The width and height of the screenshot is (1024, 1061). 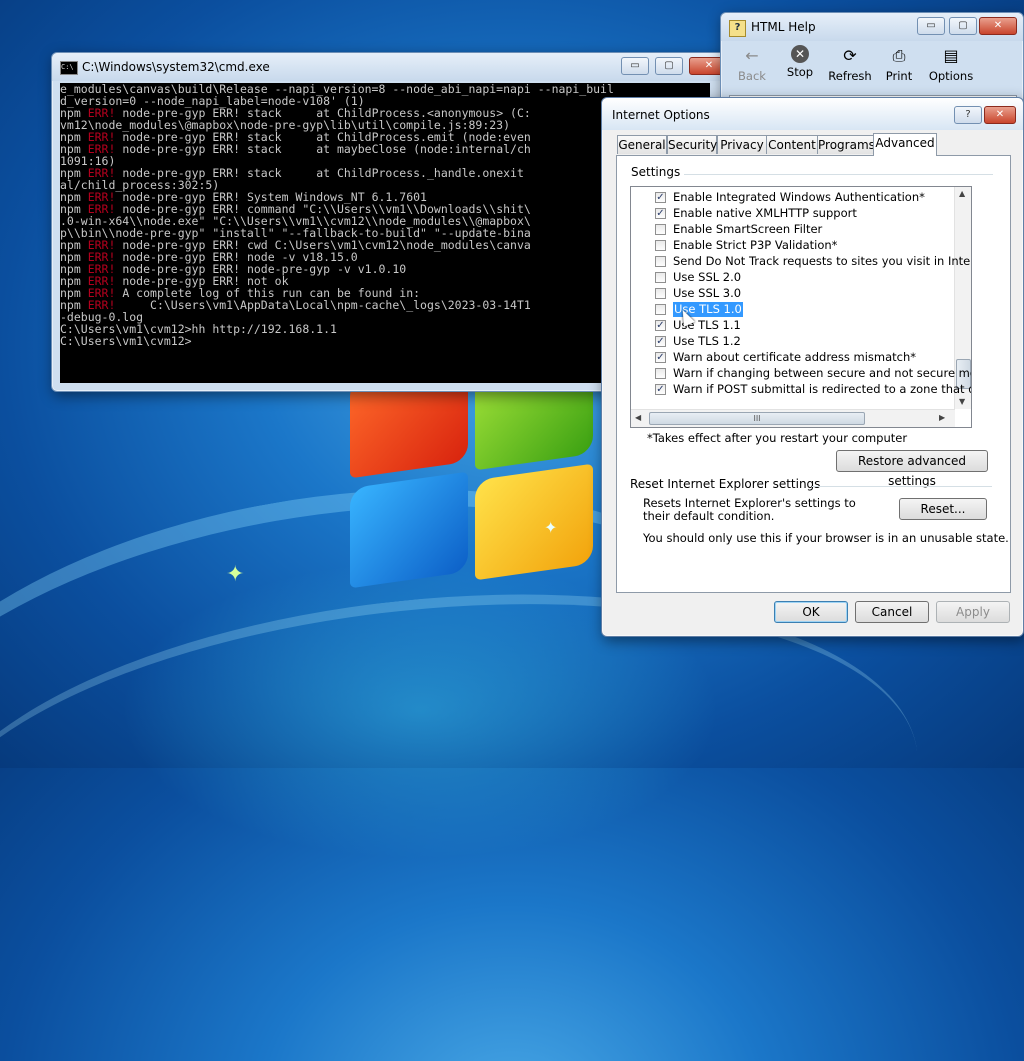 What do you see at coordinates (409, 530) in the screenshot?
I see `logo-pane-blue` at bounding box center [409, 530].